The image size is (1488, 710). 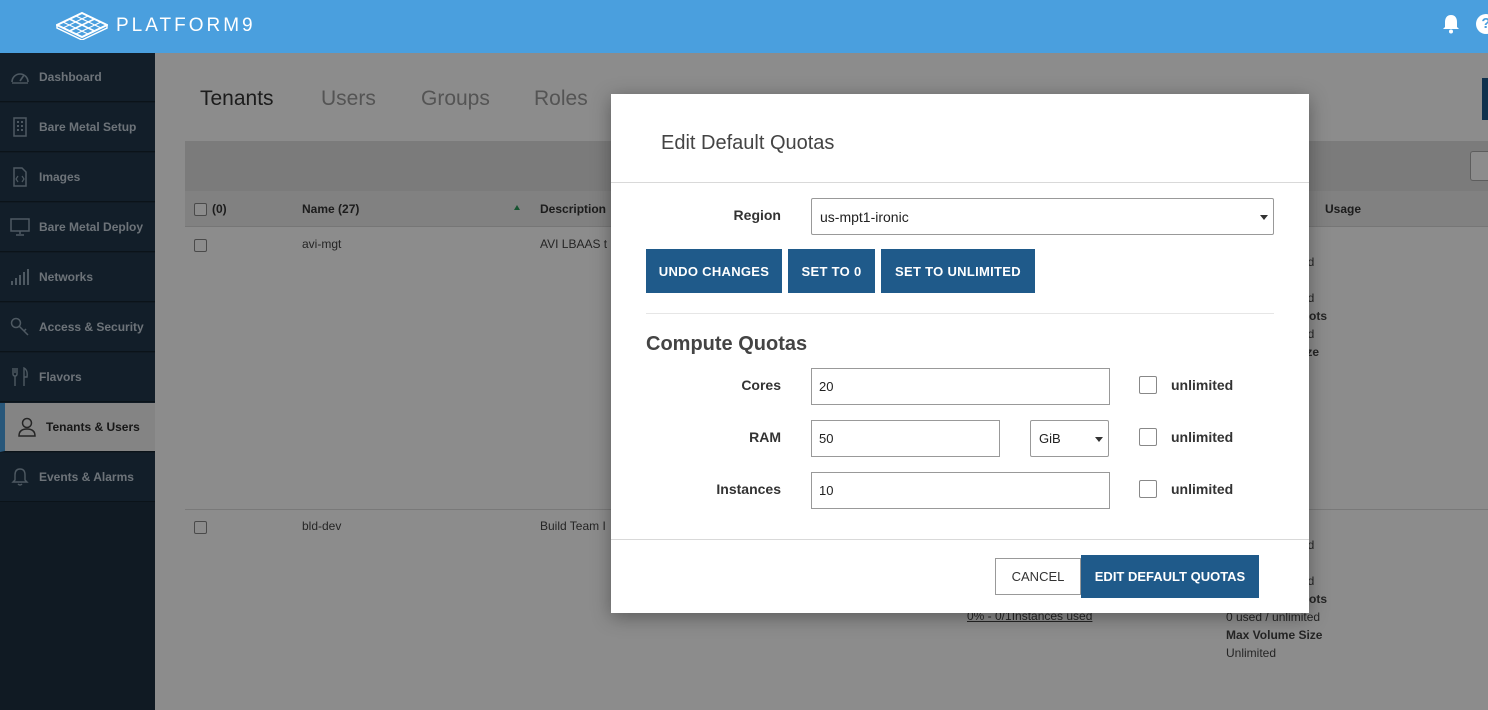 What do you see at coordinates (960, 490) in the screenshot?
I see `instances-input: 10` at bounding box center [960, 490].